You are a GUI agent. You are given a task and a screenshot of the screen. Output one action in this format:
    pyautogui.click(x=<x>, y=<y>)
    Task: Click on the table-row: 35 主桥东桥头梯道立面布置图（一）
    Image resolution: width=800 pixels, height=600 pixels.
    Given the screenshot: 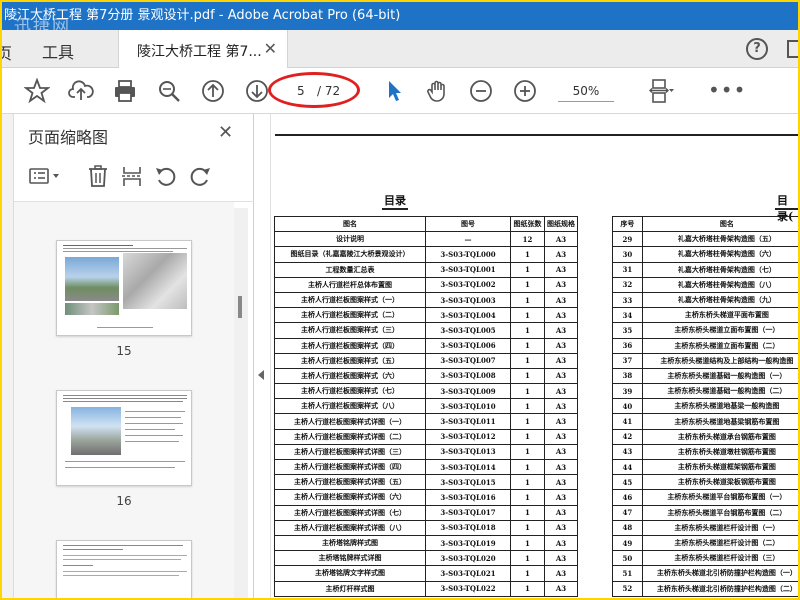 What is the action you would take?
    pyautogui.click(x=705, y=330)
    